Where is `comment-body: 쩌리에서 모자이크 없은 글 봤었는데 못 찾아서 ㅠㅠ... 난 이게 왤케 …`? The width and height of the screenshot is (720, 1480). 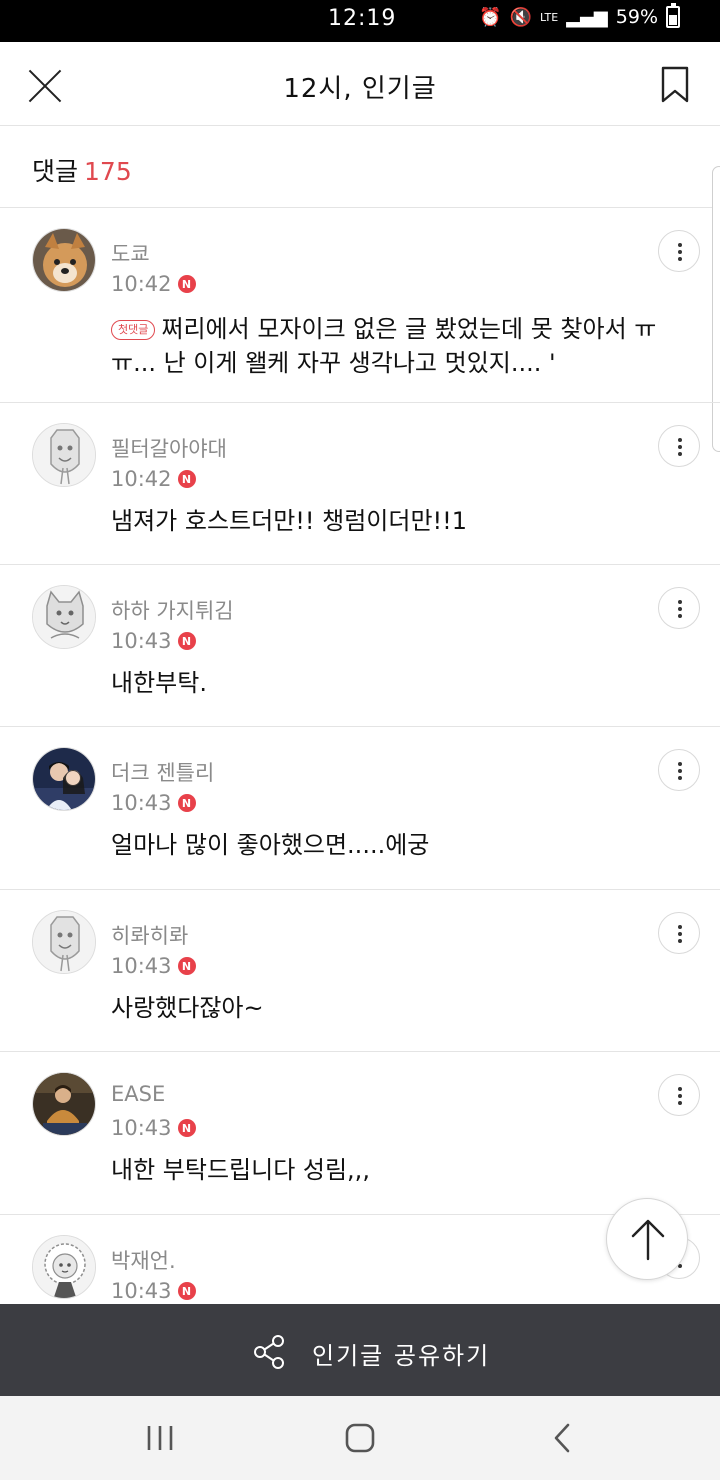 comment-body: 쩌리에서 모자이크 없은 글 봤었는데 못 찾아서 ㅠㅠ... 난 이게 왤케 … is located at coordinates (384, 346).